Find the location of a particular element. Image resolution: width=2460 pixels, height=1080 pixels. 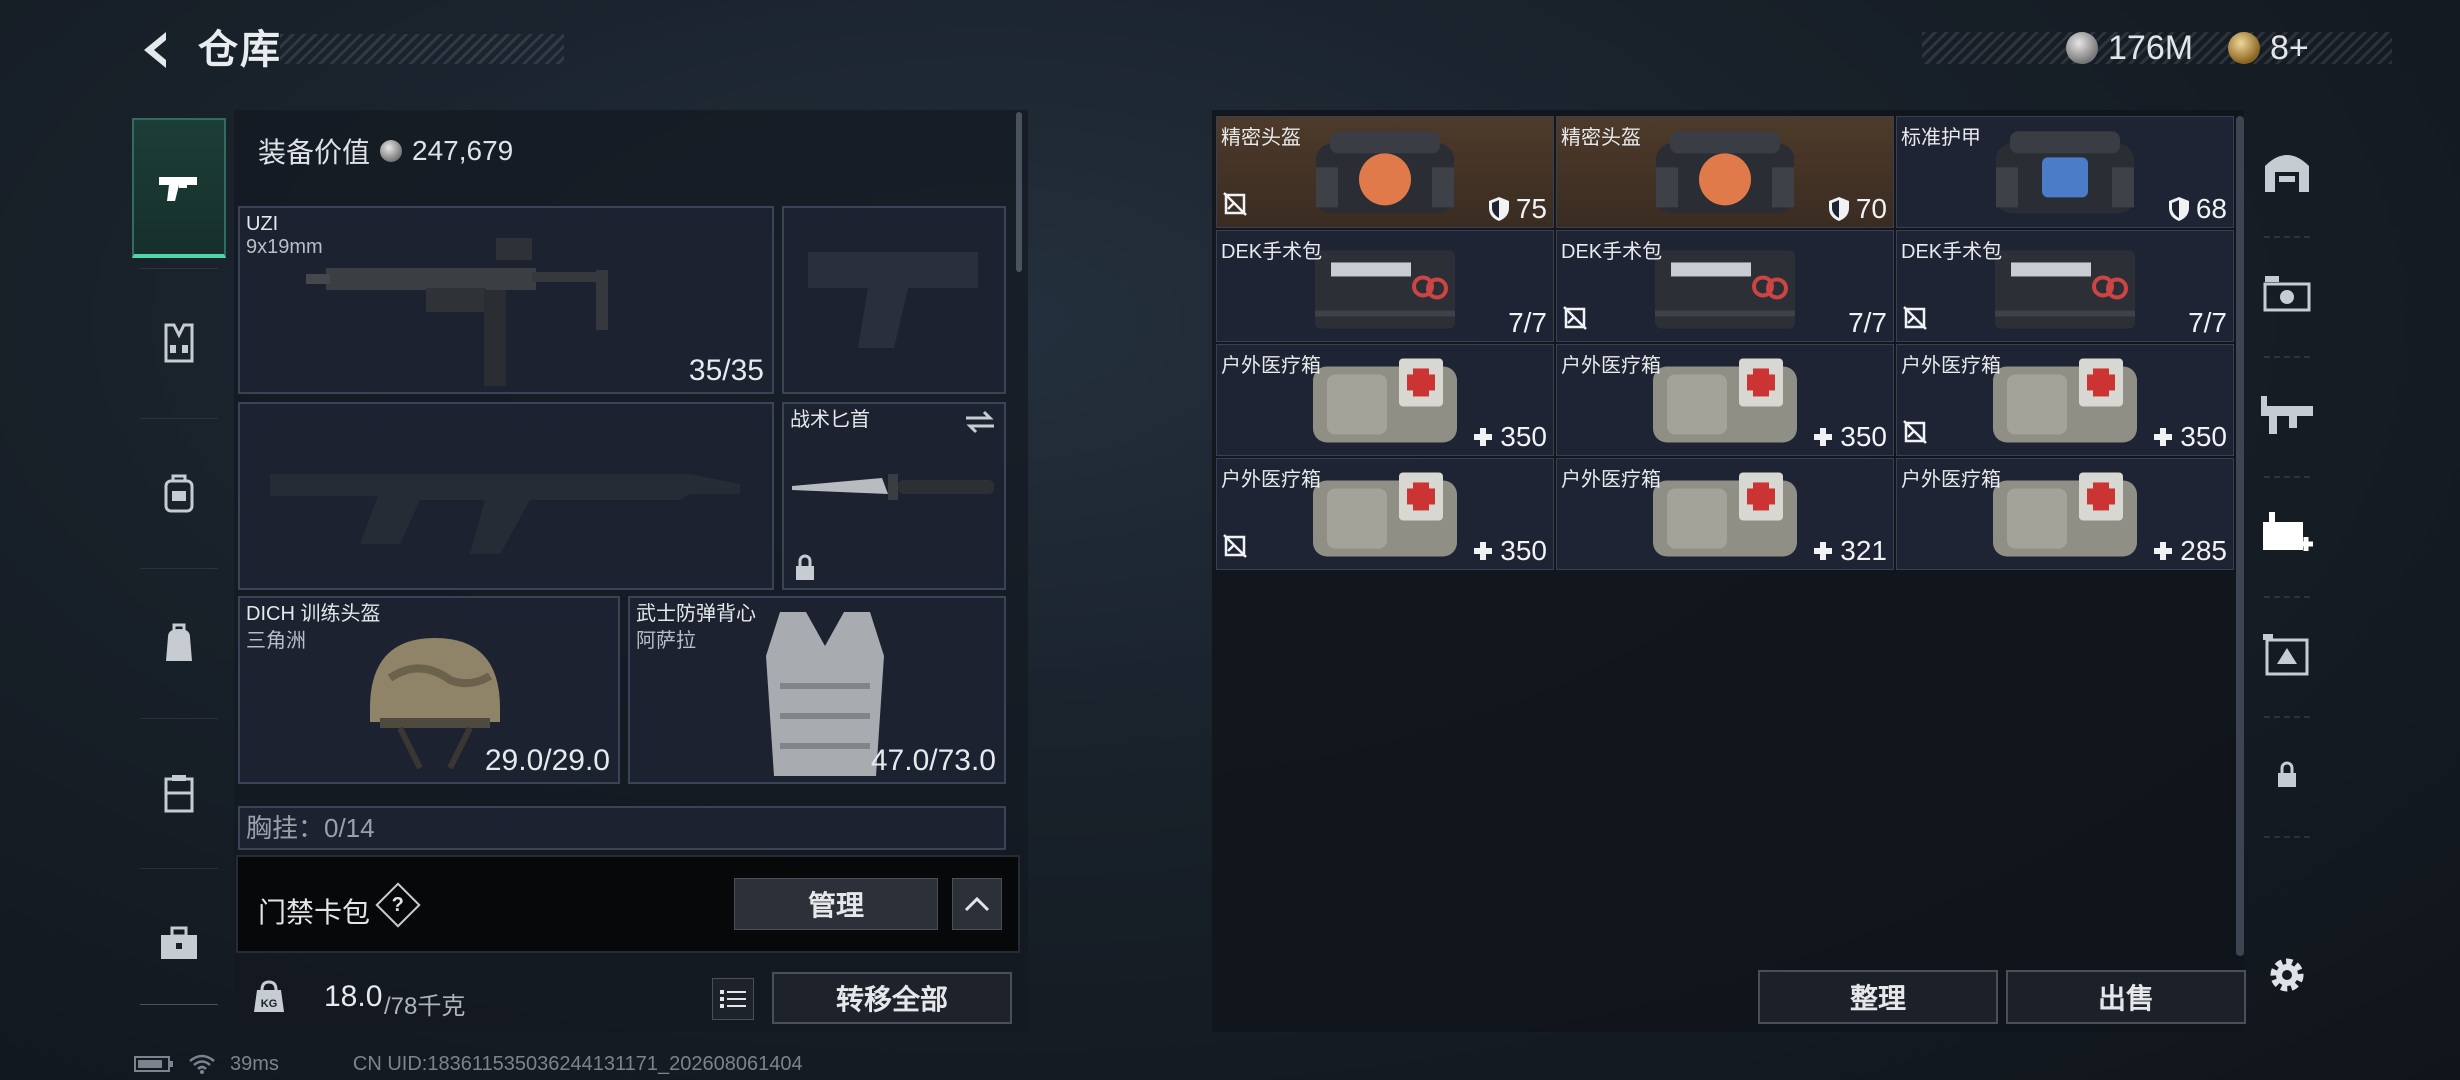

lock-icon is located at coordinates (2287, 774).